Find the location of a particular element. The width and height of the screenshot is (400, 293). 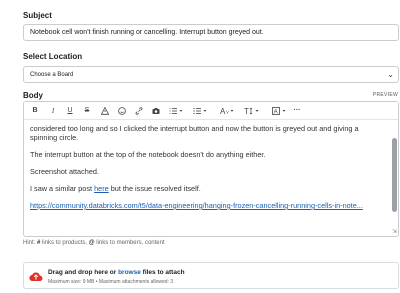

editor-toolbar: B I U S A ˅ T A ··· is located at coordinates (211, 111).